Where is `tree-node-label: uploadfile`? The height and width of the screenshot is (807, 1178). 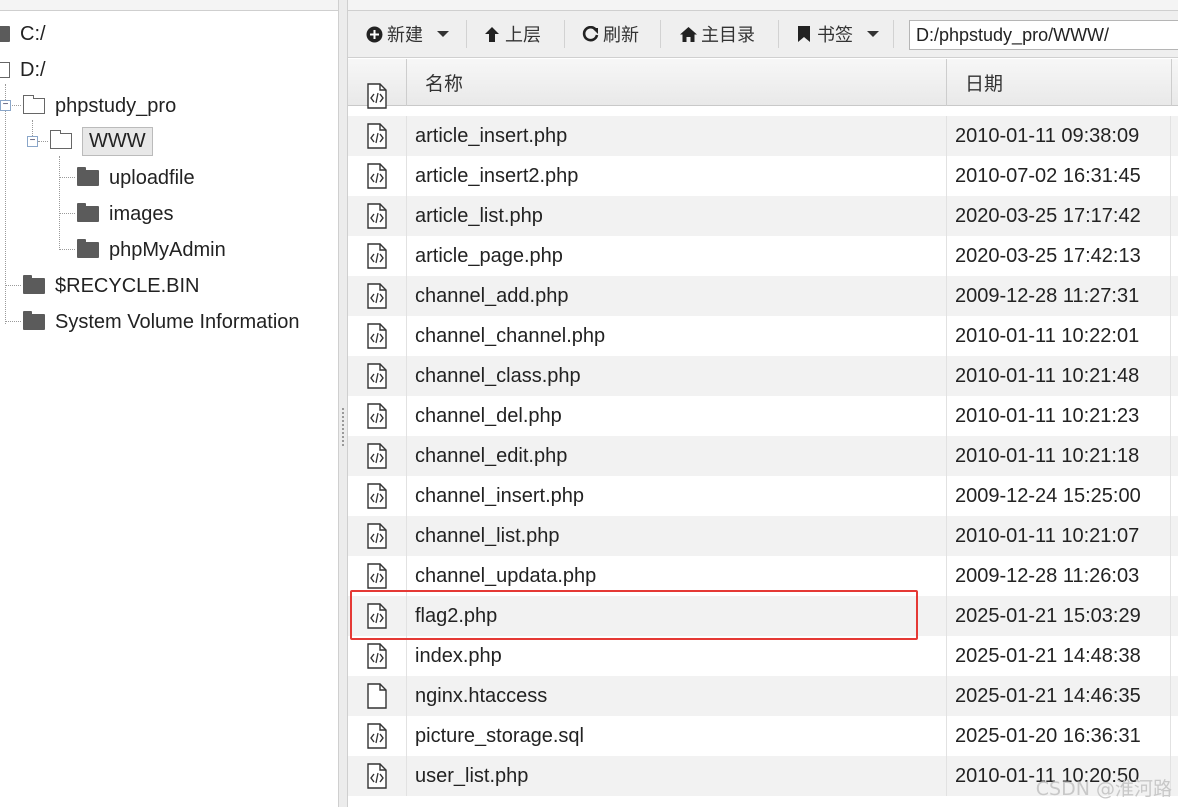 tree-node-label: uploadfile is located at coordinates (152, 177).